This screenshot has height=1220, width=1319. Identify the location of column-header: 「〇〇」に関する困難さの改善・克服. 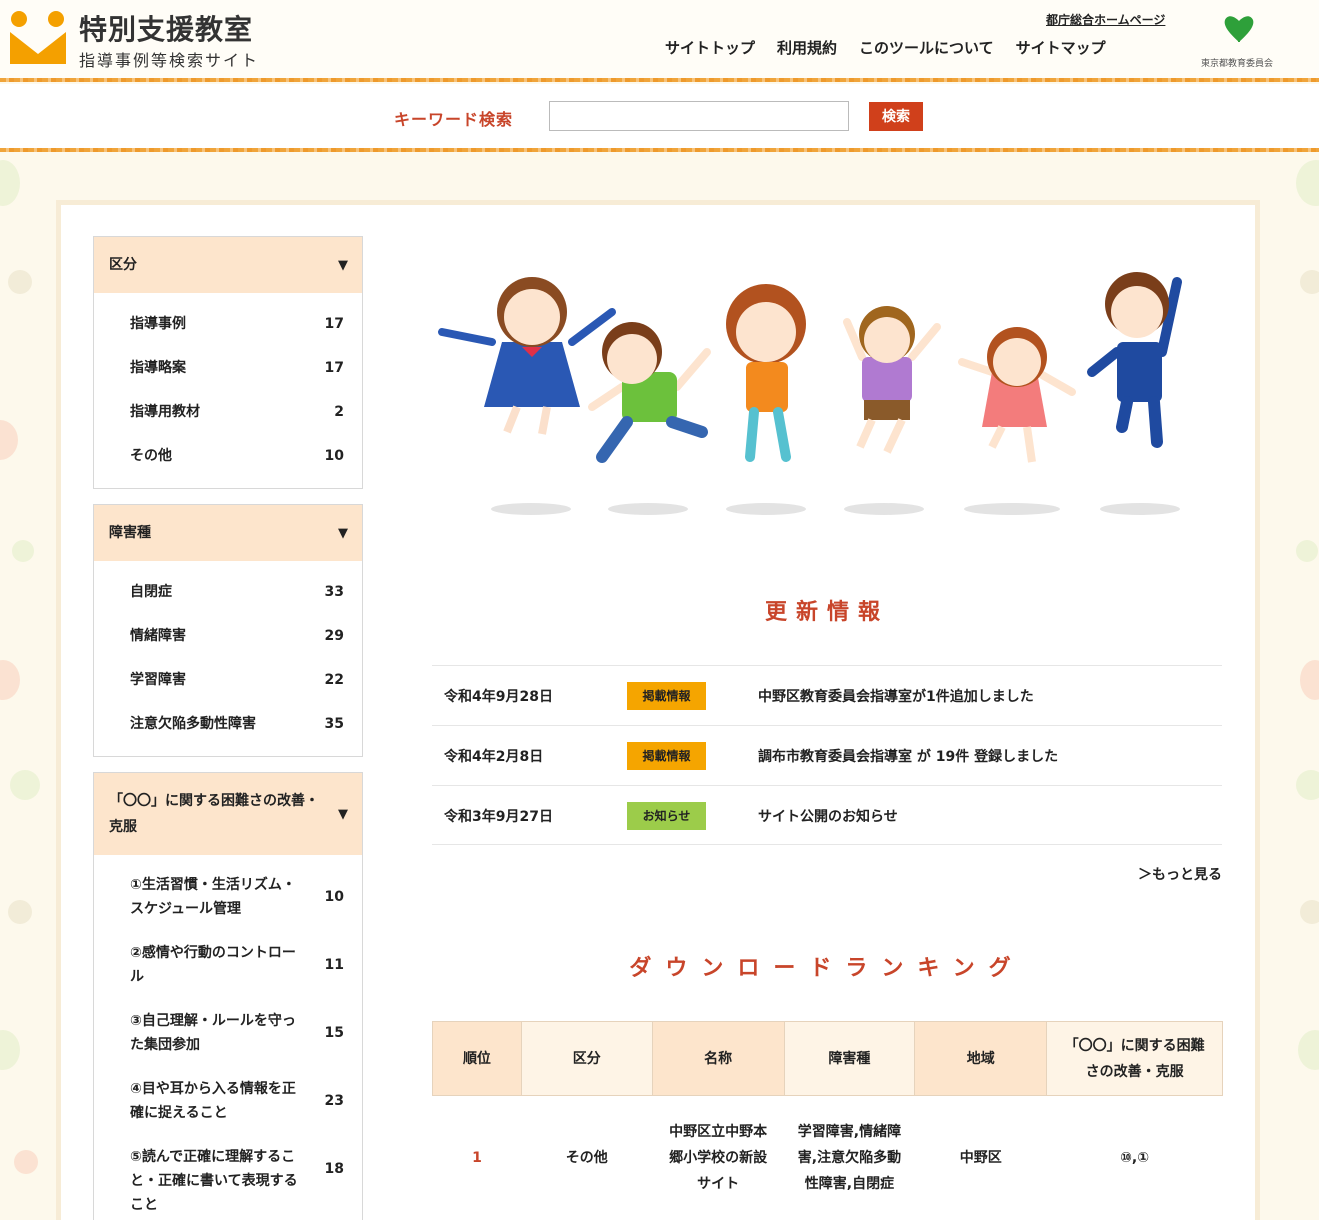
(1134, 1058).